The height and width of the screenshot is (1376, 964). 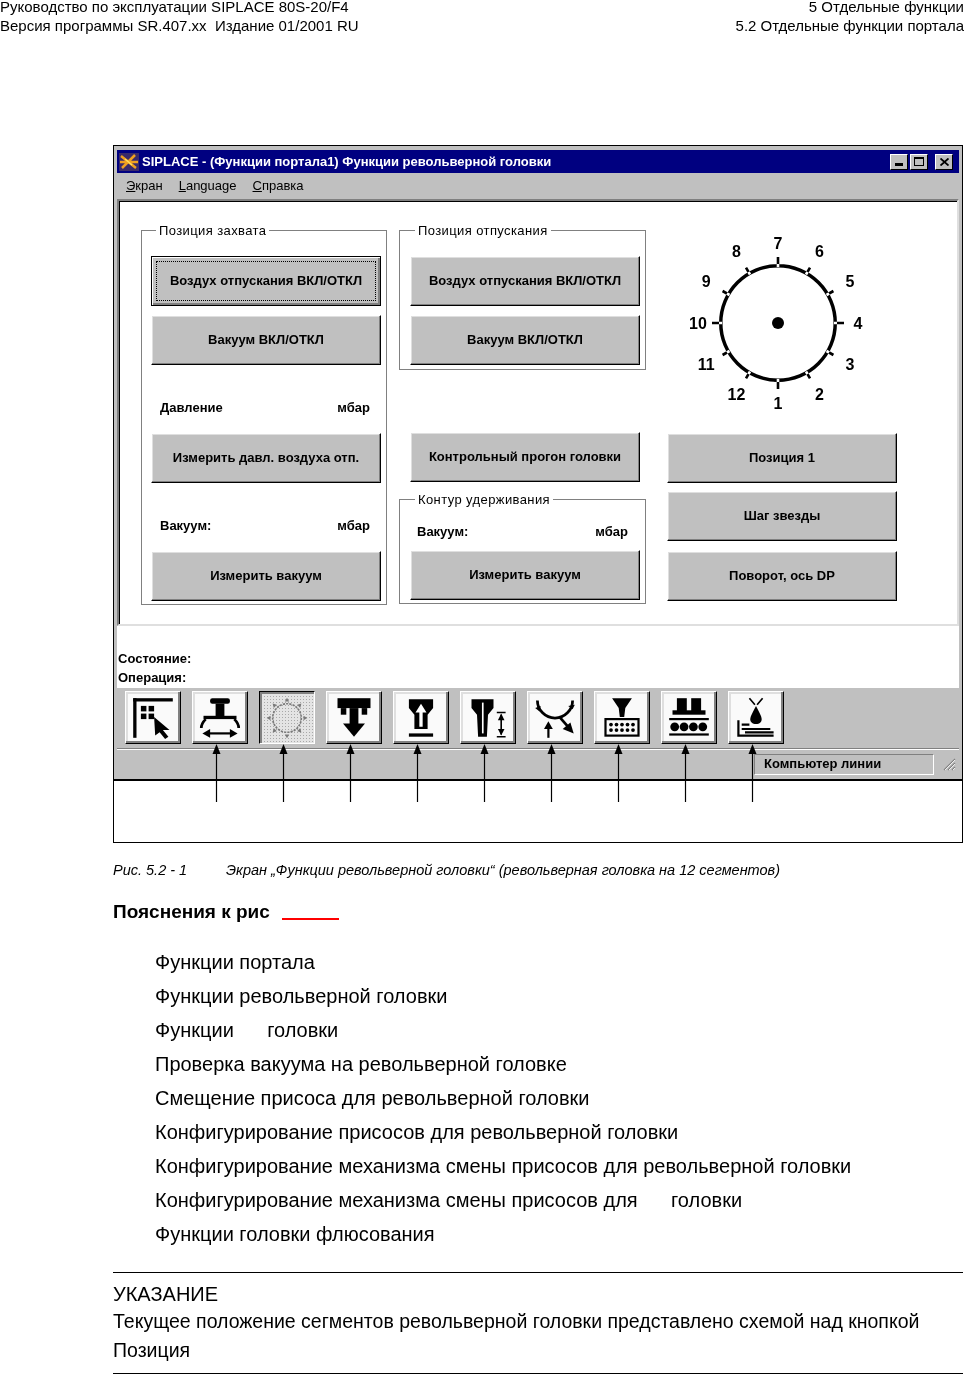 I want to click on measure-pressure-button: Измерить давл. воздуха отп., so click(x=266, y=458).